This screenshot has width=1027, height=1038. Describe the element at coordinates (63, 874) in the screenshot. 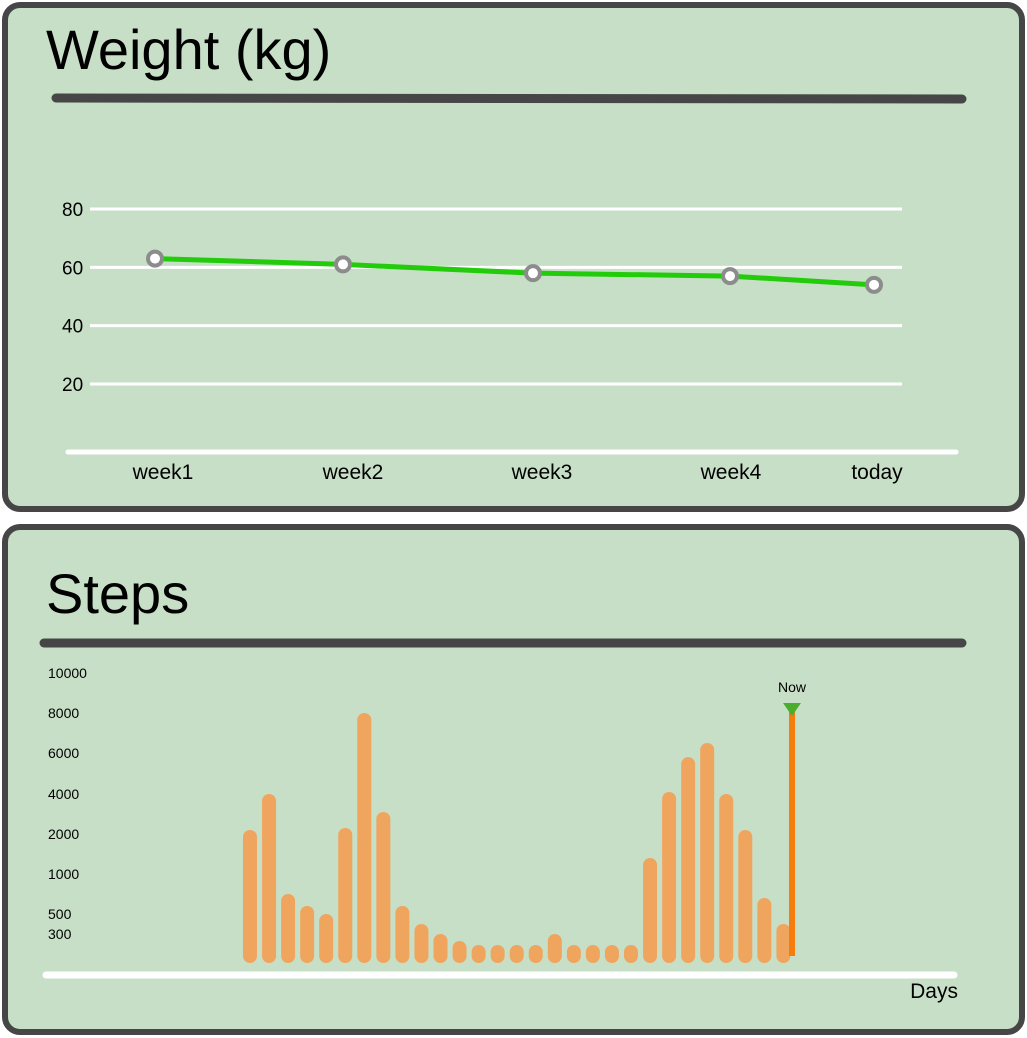

I see `y-tick-label: 1000` at that location.